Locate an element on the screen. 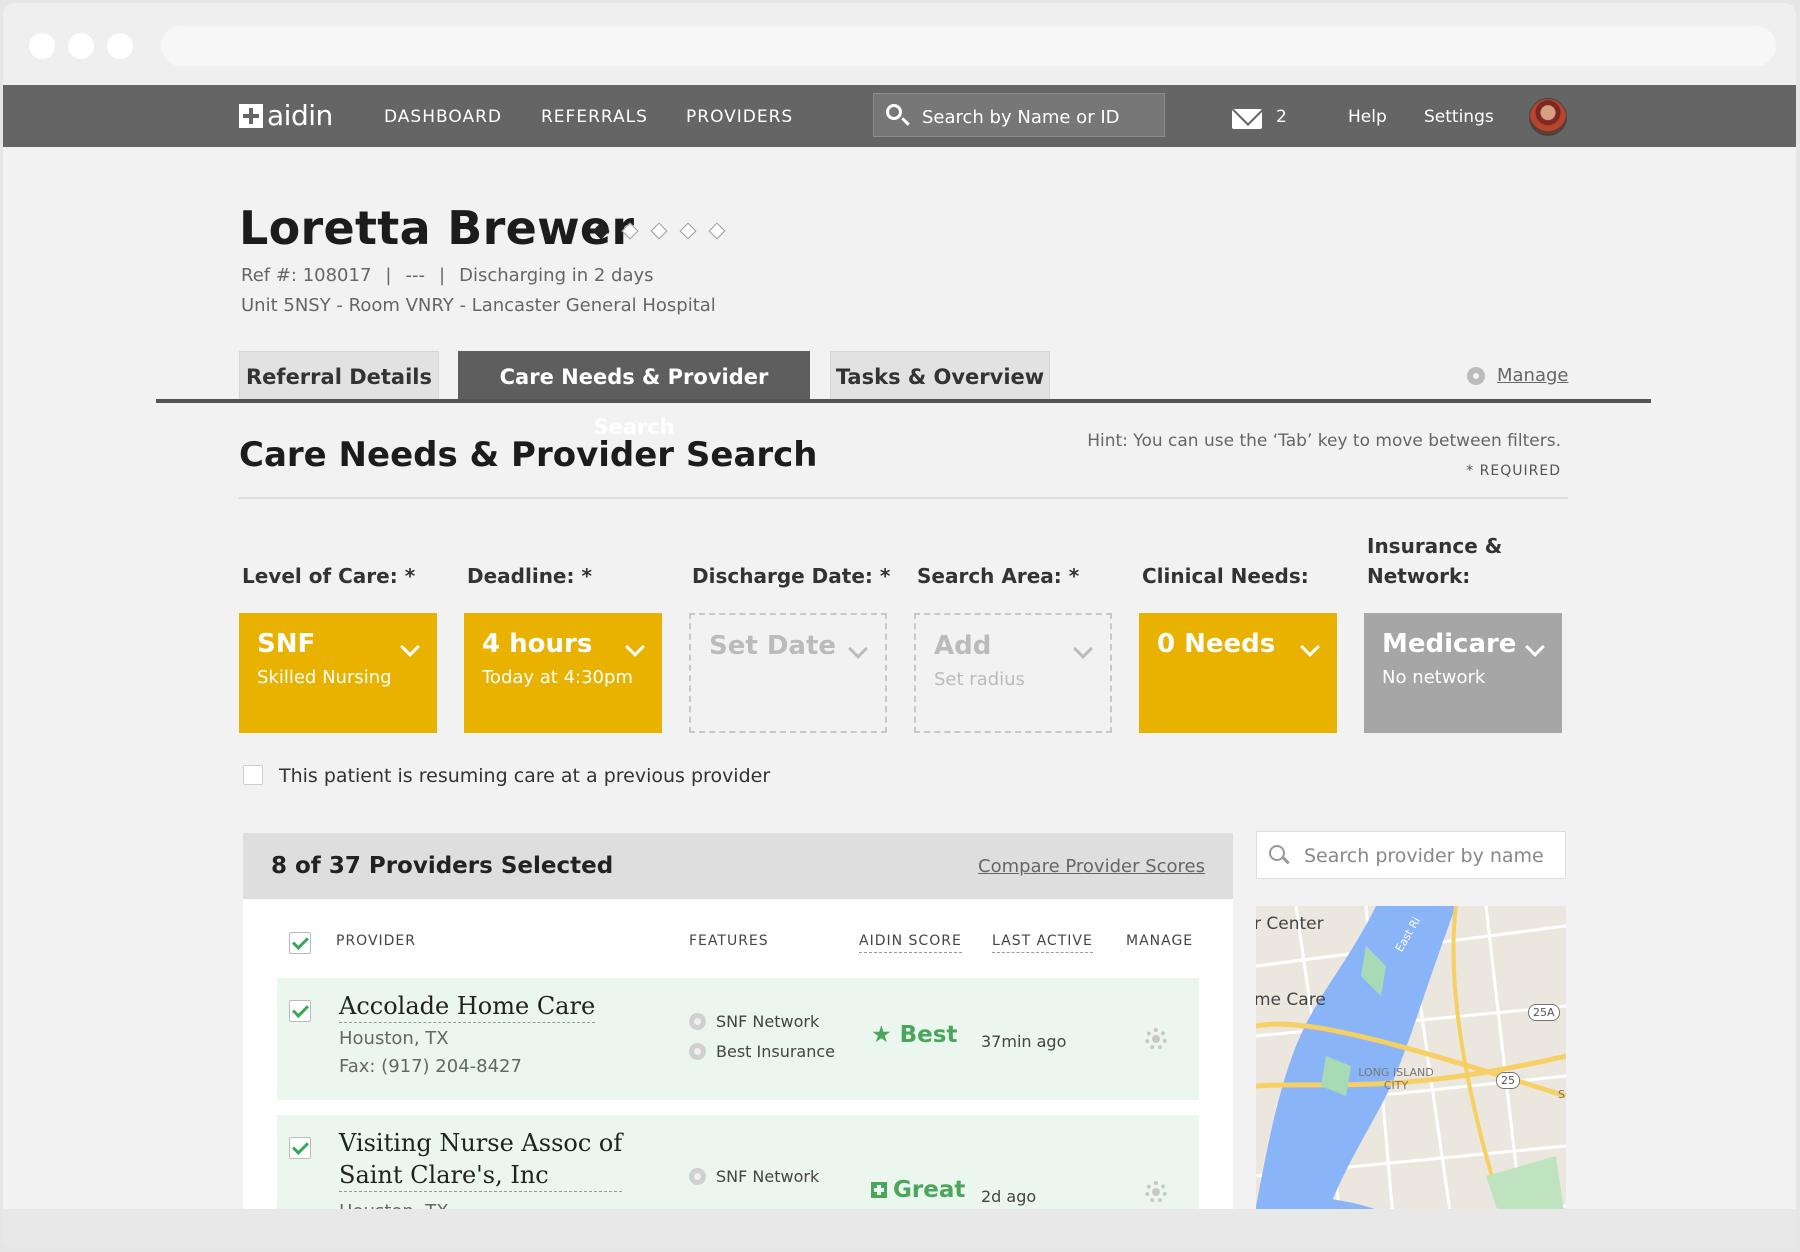 The width and height of the screenshot is (1800, 1252). nav-providers: PROVIDERS is located at coordinates (739, 117).